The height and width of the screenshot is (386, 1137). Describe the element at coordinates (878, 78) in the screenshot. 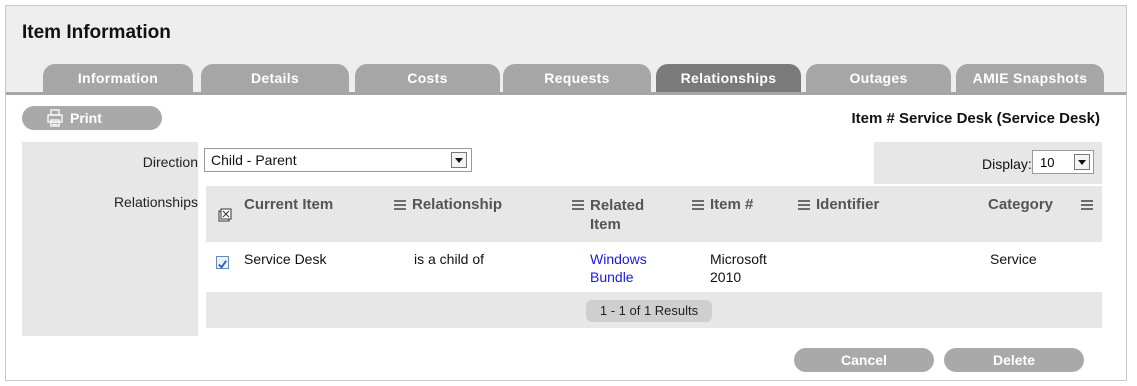

I see `tab-outages: Outages` at that location.